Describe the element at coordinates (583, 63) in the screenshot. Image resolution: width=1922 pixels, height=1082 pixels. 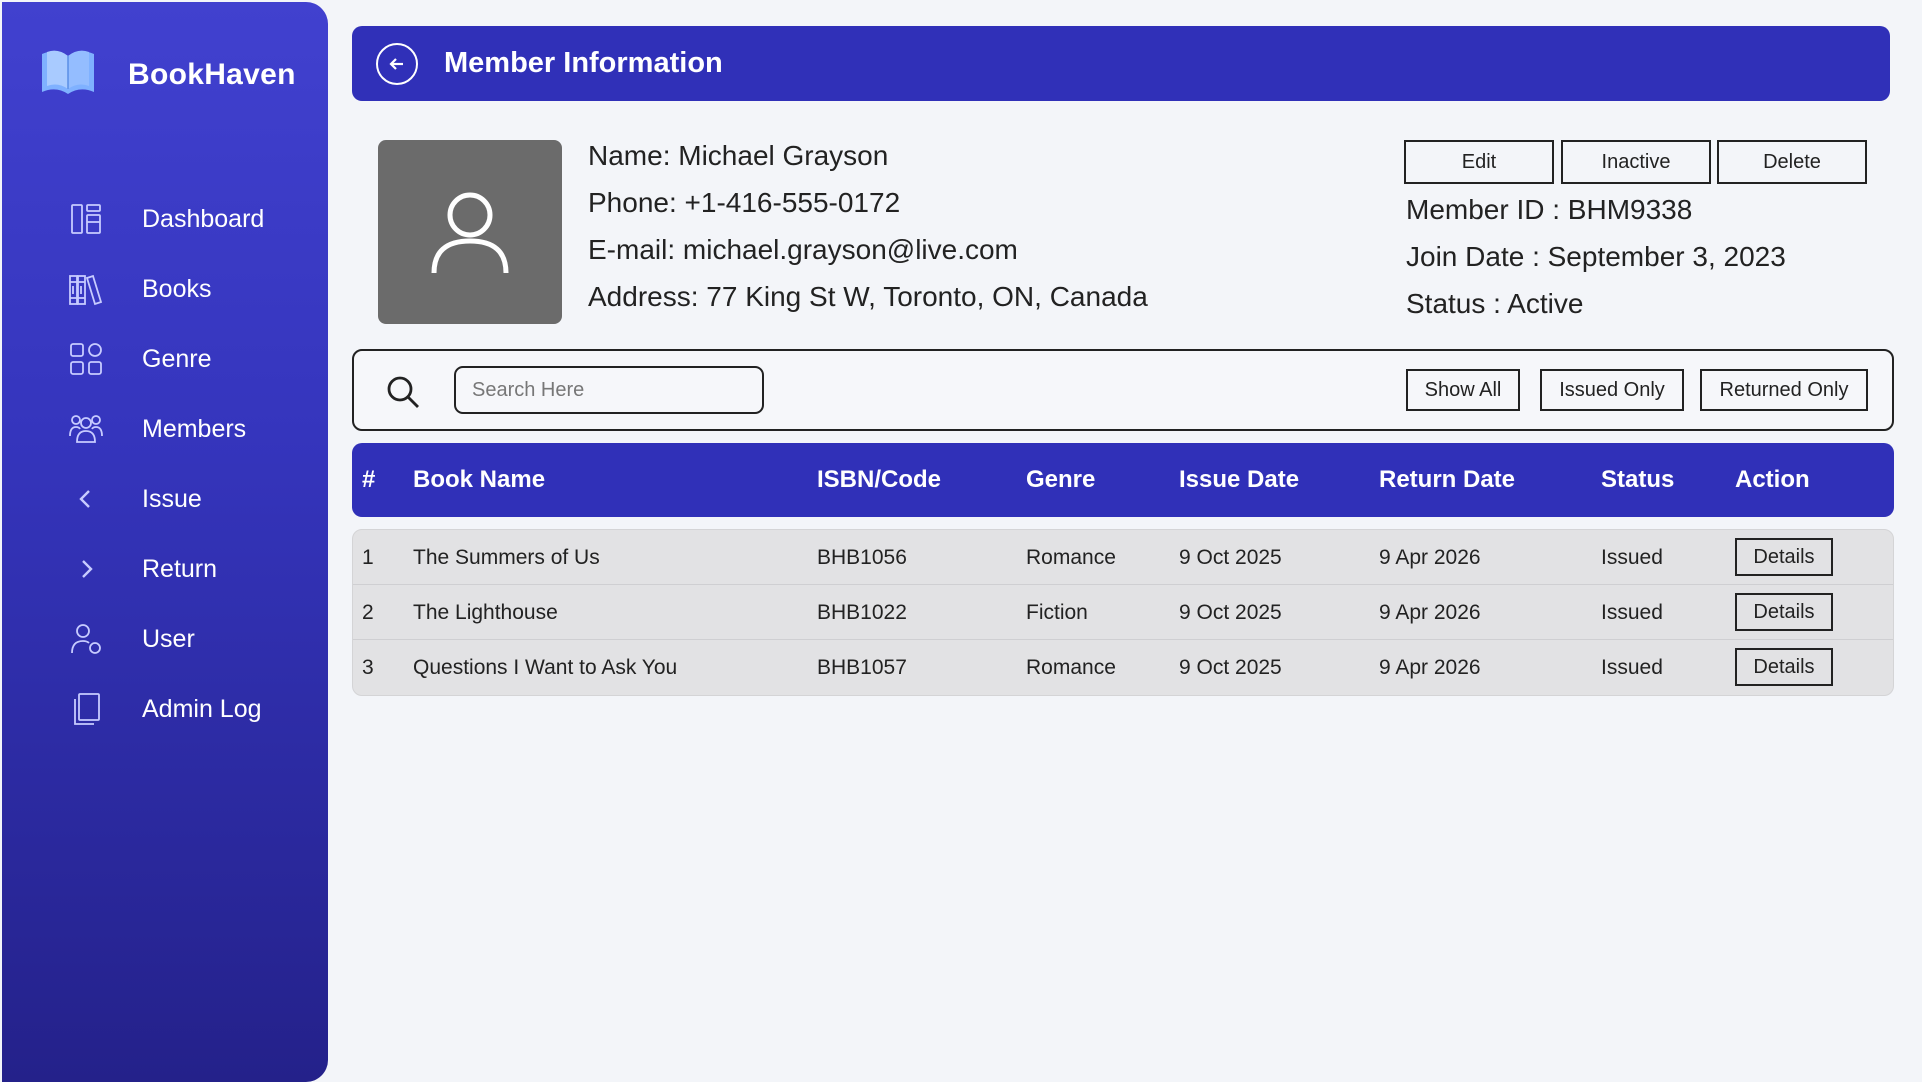
I see `page-title: Member Information` at that location.